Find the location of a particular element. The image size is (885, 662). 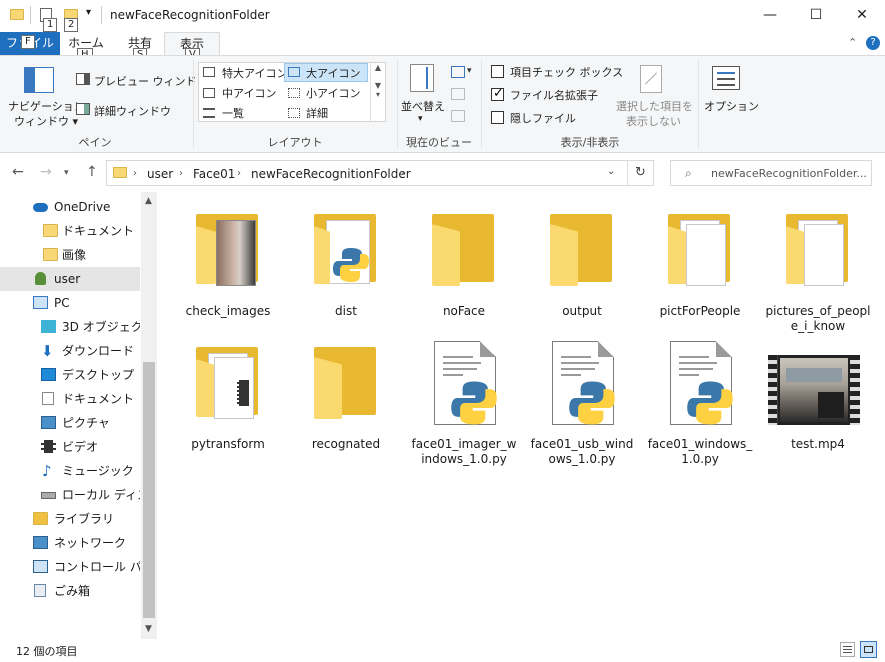

nav-item-documents: ドキュメント is located at coordinates (70, 399).